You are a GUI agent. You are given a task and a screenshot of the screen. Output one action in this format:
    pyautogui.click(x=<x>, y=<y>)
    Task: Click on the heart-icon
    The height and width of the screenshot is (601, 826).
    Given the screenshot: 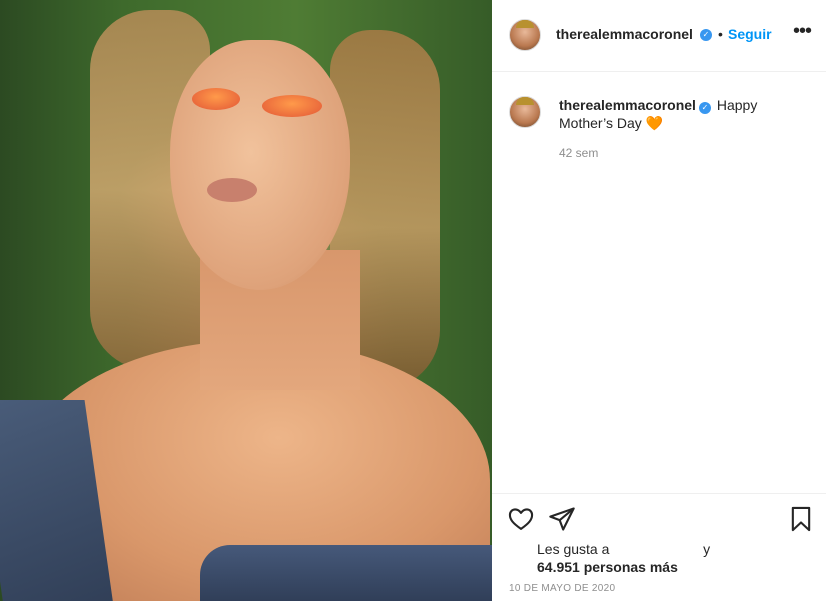 What is the action you would take?
    pyautogui.click(x=521, y=519)
    